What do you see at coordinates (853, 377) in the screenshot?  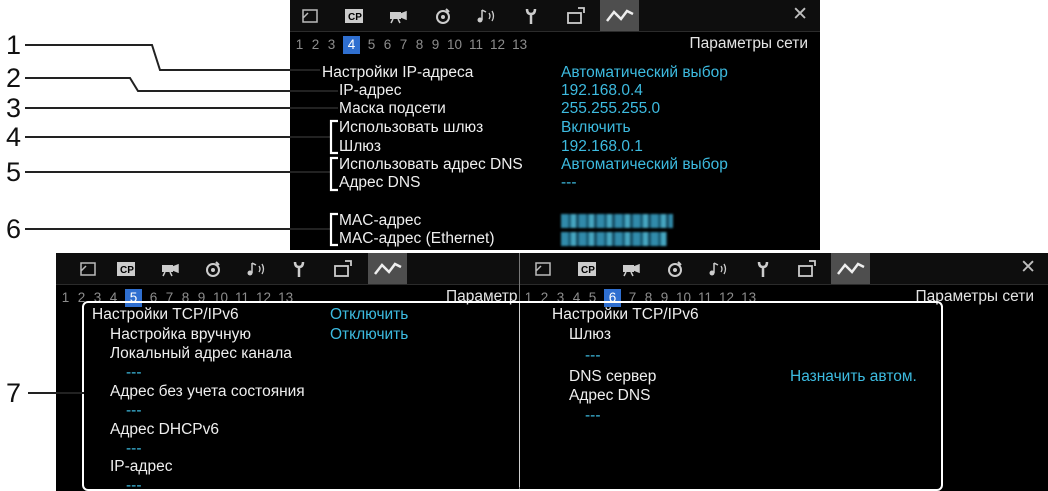 I see `dns-server-value: Назначить автом.` at bounding box center [853, 377].